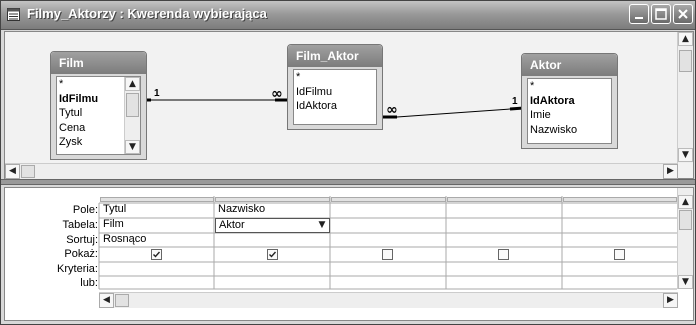 The height and width of the screenshot is (325, 696). What do you see at coordinates (272, 225) in the screenshot?
I see `table-dropdown: Aktor` at bounding box center [272, 225].